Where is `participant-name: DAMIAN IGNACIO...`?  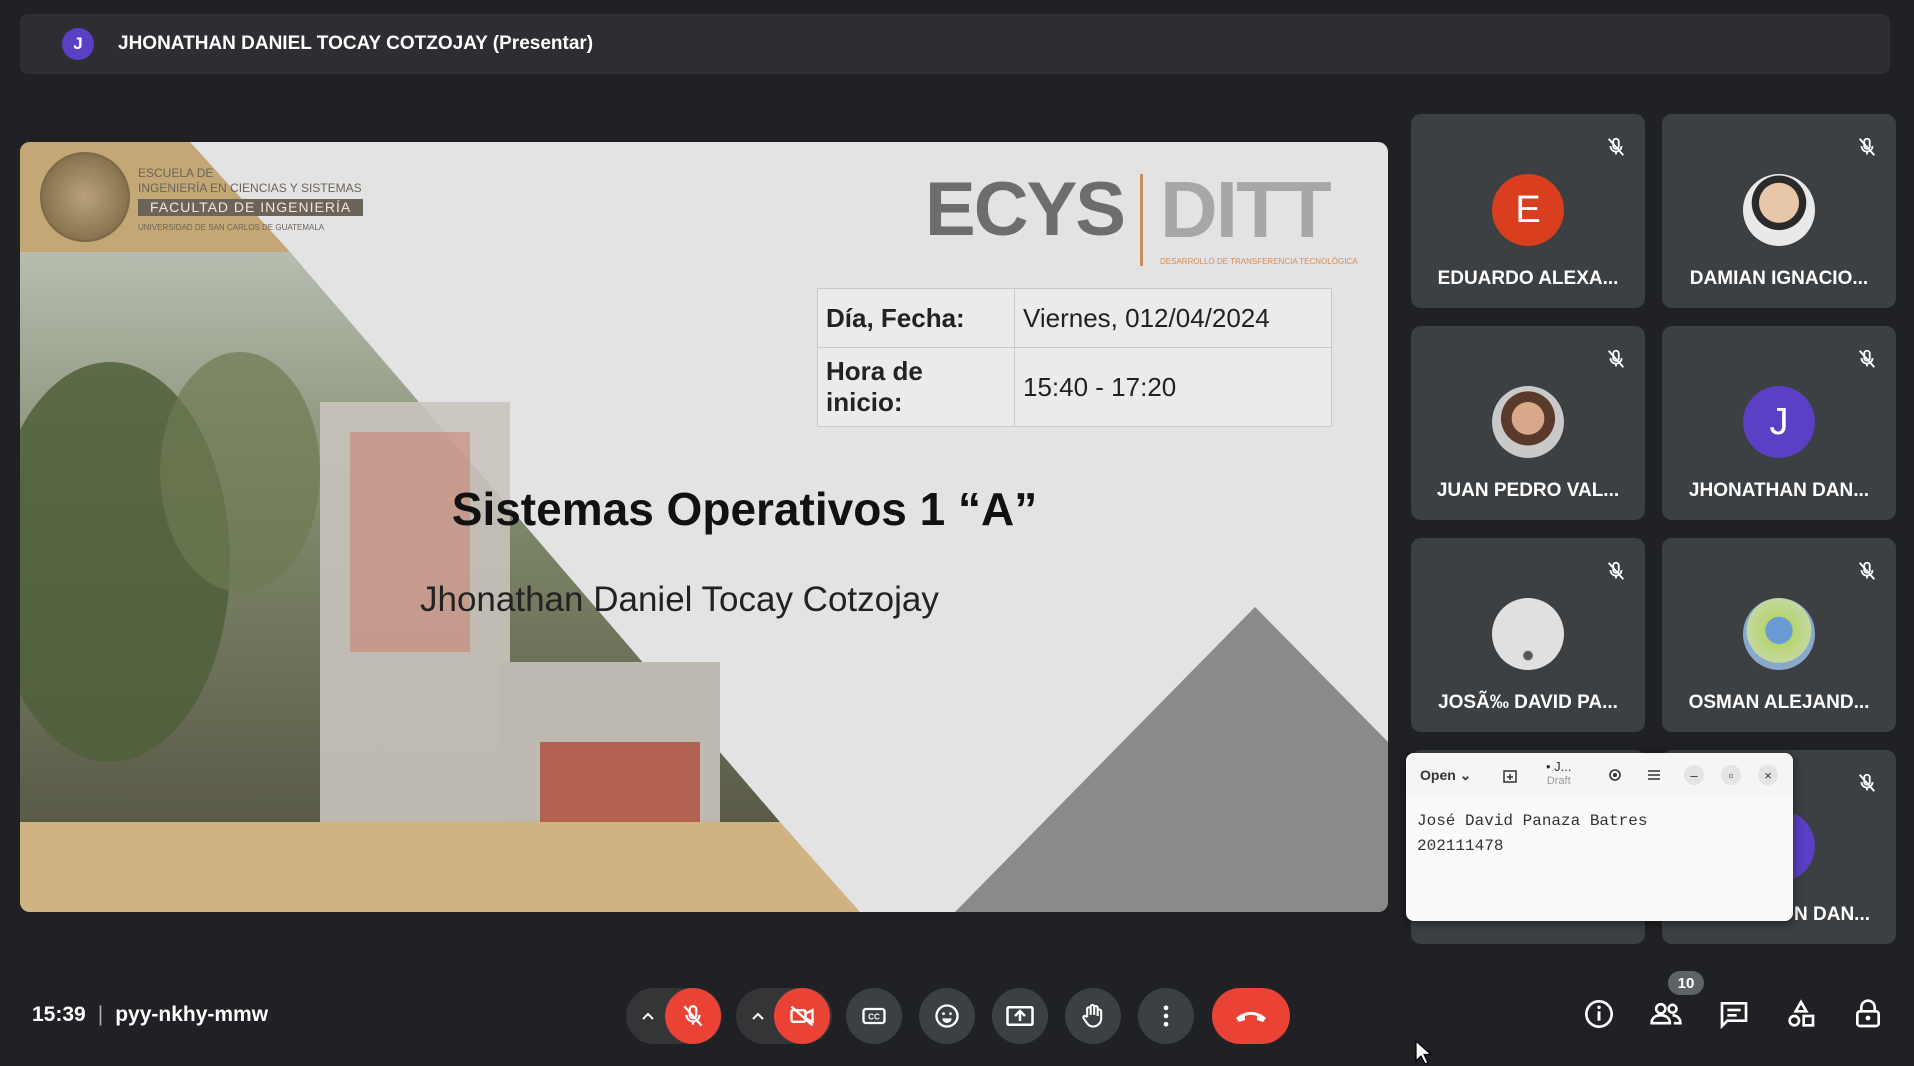
participant-name: DAMIAN IGNACIO... is located at coordinates (1779, 278).